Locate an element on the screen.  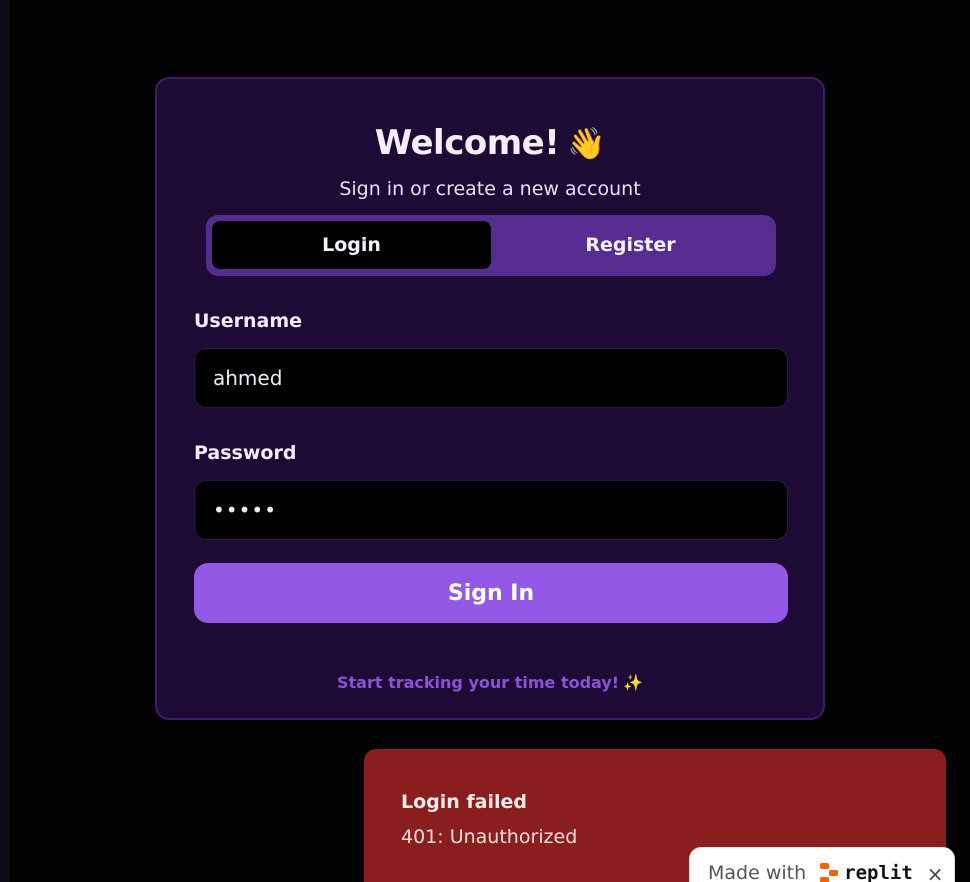
title-text: Welcome! is located at coordinates (467, 143).